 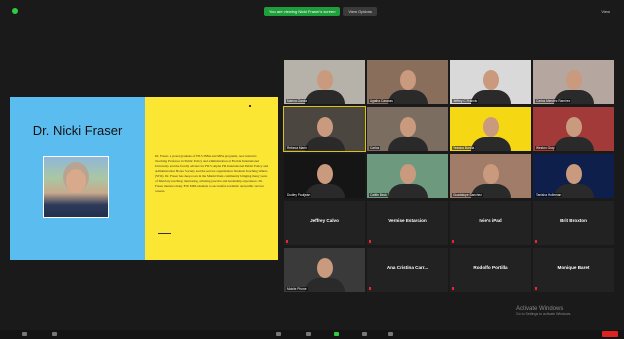 What do you see at coordinates (465, 101) in the screenshot?
I see `participant-name: Jeffrey C Francis` at bounding box center [465, 101].